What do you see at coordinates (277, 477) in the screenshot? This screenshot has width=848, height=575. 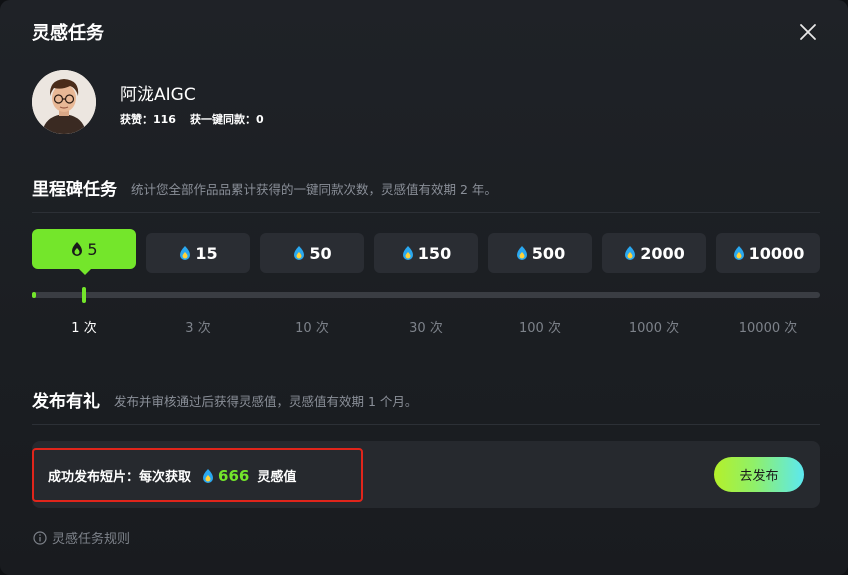 I see `reward-suffix: 灵感值` at bounding box center [277, 477].